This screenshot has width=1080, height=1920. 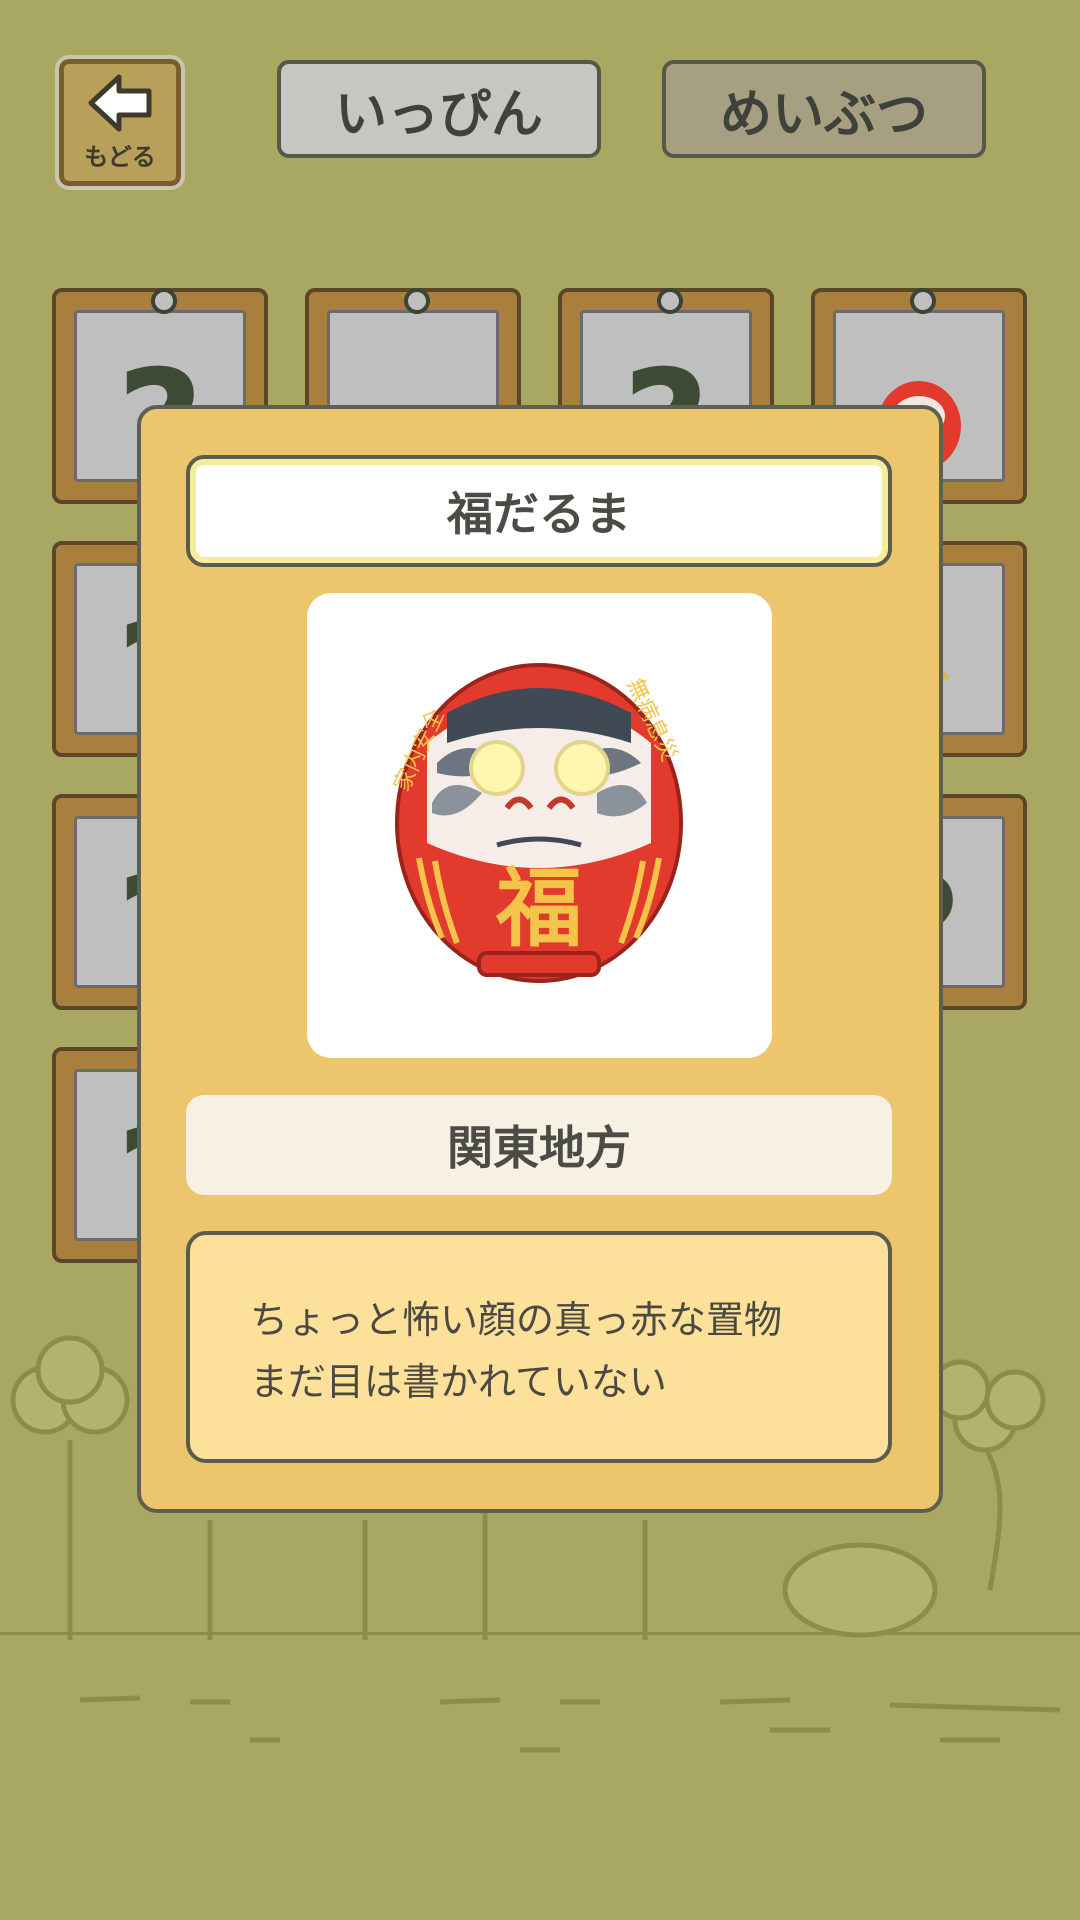 I want to click on back-button: もどる, so click(x=120, y=122).